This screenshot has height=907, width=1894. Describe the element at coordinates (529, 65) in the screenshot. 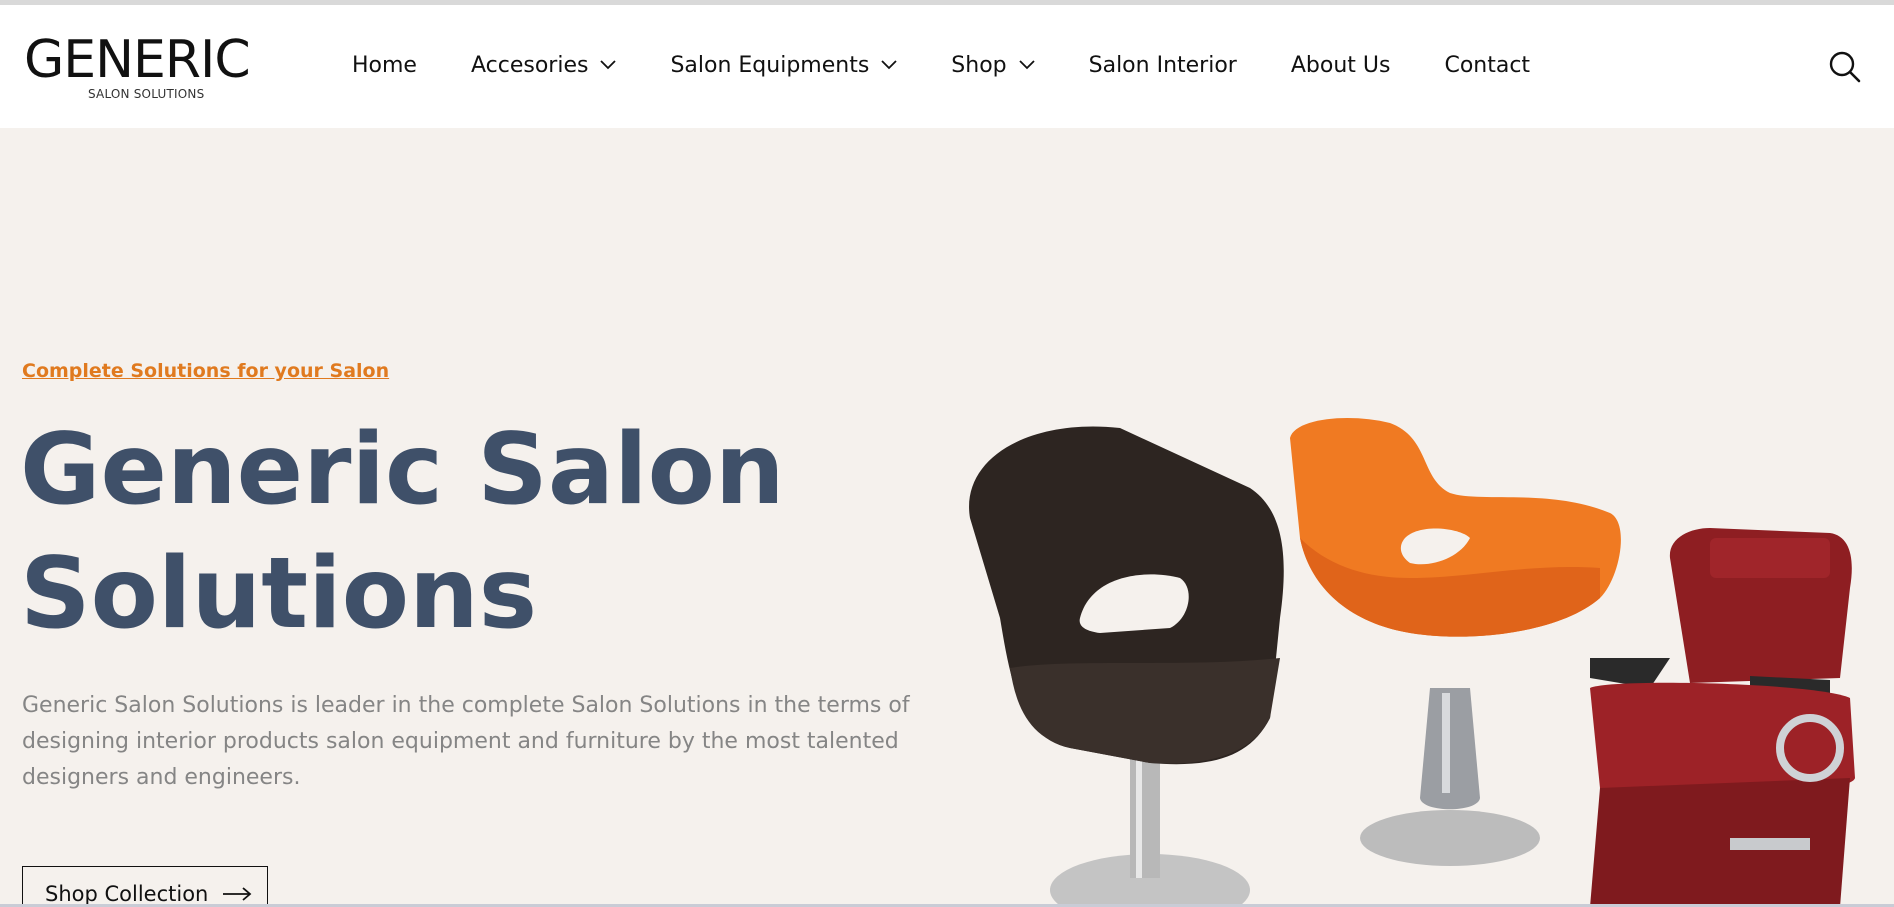

I see `nav-item-label: Accesories` at that location.